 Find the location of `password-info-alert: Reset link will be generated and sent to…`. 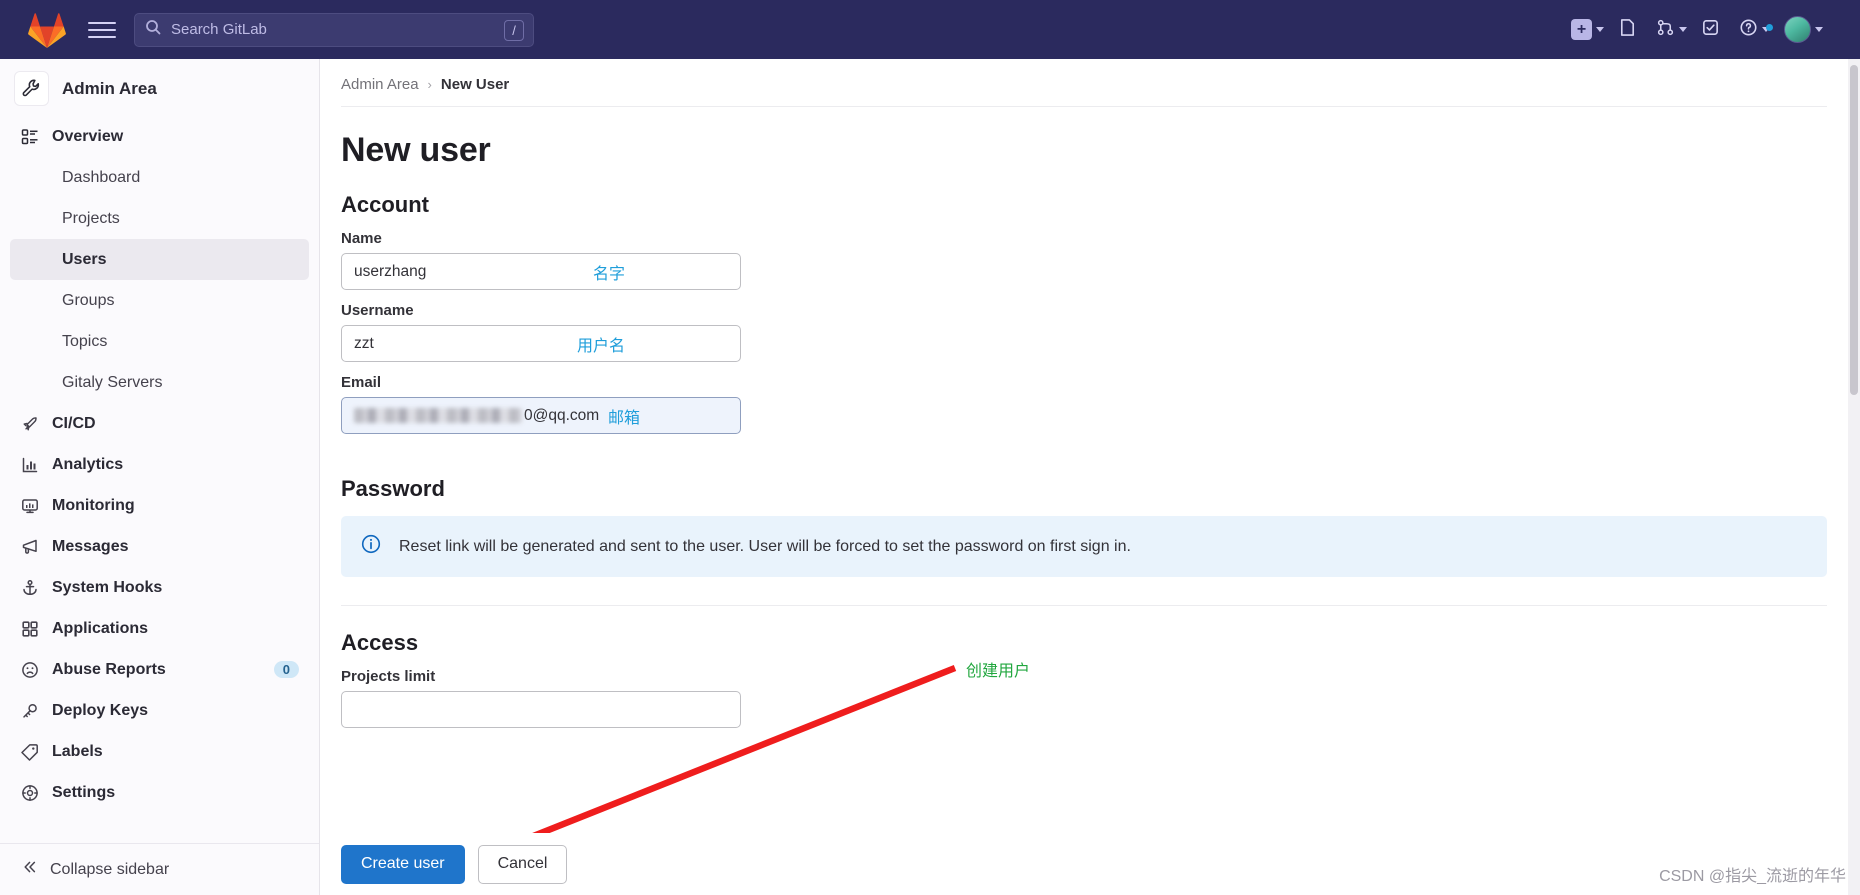

password-info-alert: Reset link will be generated and sent to… is located at coordinates (1084, 546).